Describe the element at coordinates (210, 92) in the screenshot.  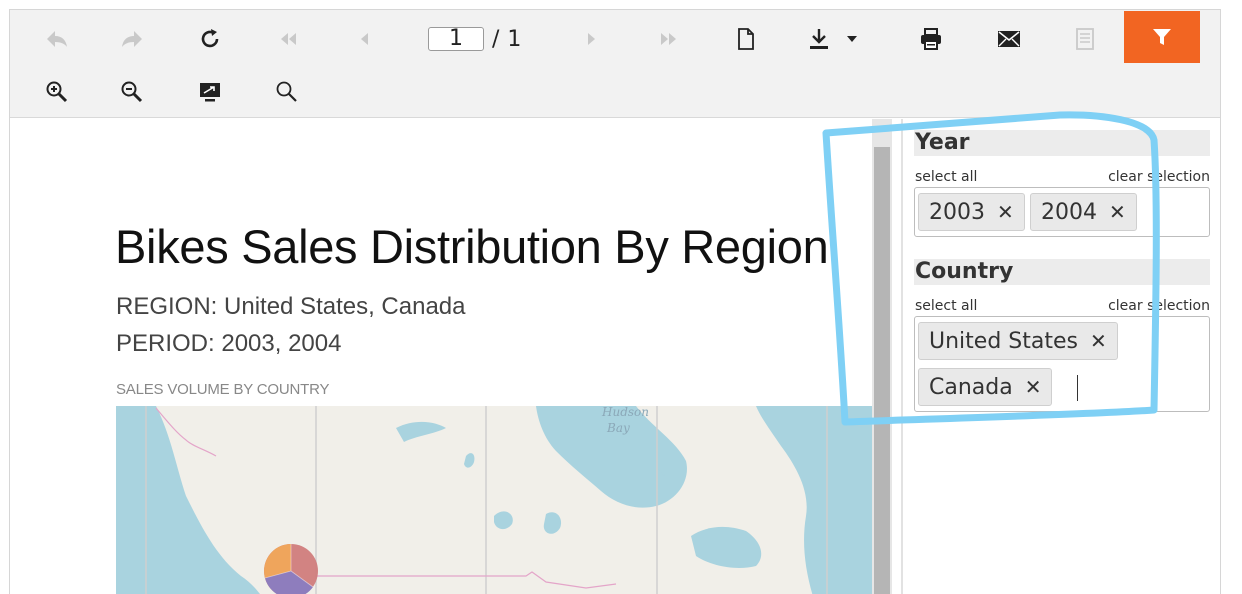
I see `fullscreen-icon` at that location.